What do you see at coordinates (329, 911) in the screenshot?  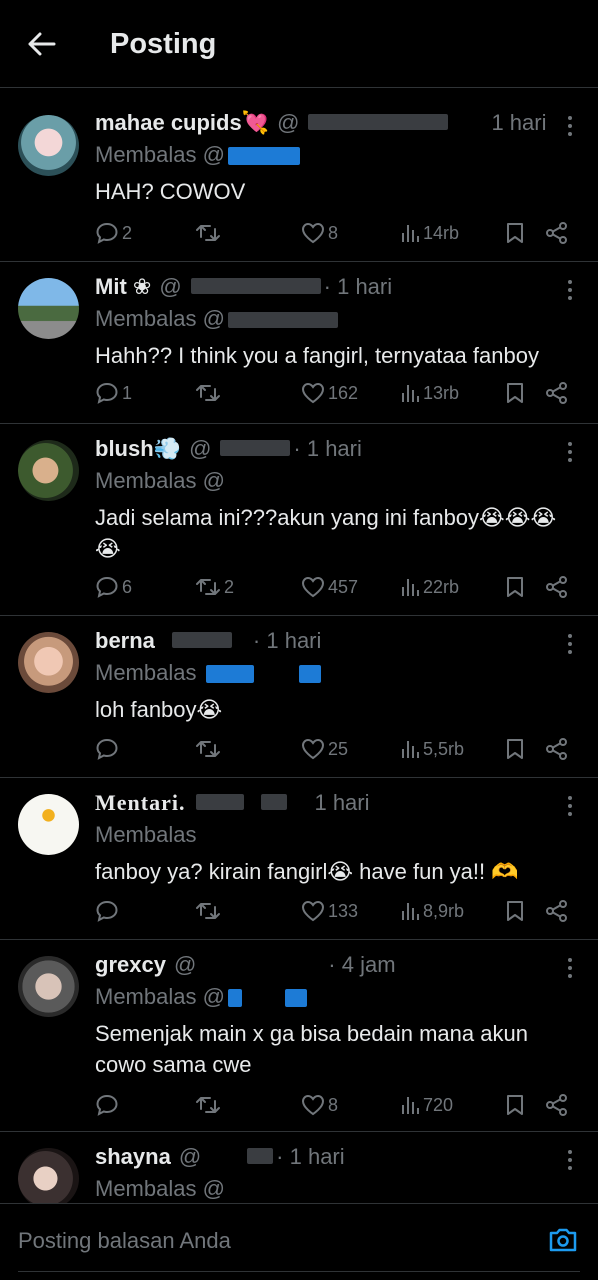 I see `like-button: 133` at bounding box center [329, 911].